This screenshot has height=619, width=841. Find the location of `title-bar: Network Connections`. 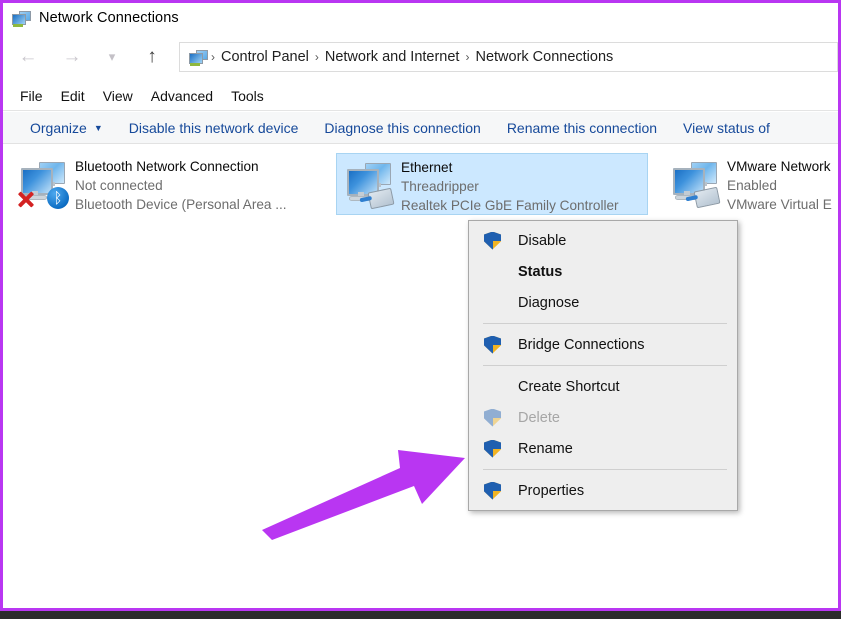

title-bar: Network Connections is located at coordinates (420, 18).